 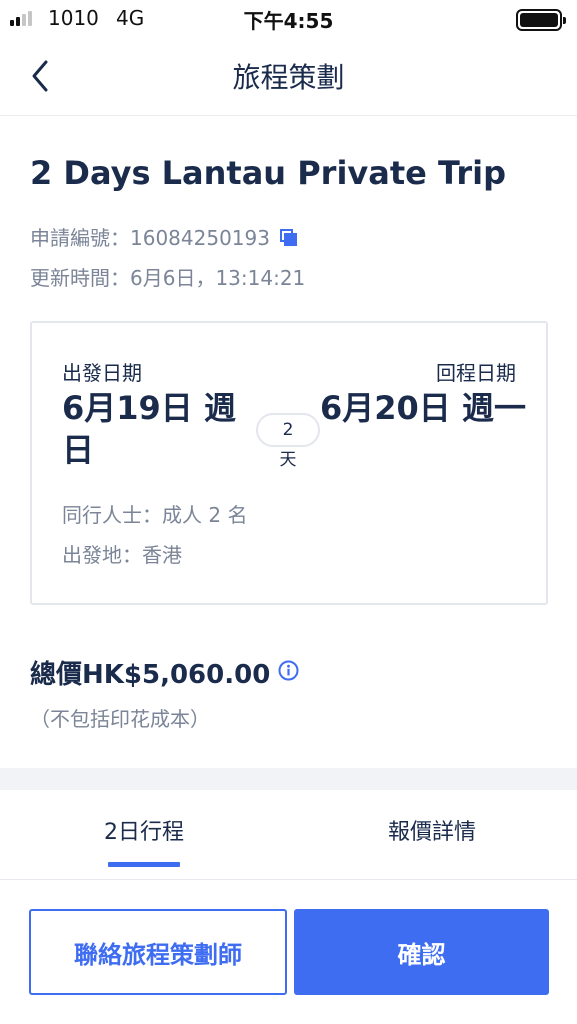 I want to click on departure-date: 6月19日 週日, so click(x=149, y=429).